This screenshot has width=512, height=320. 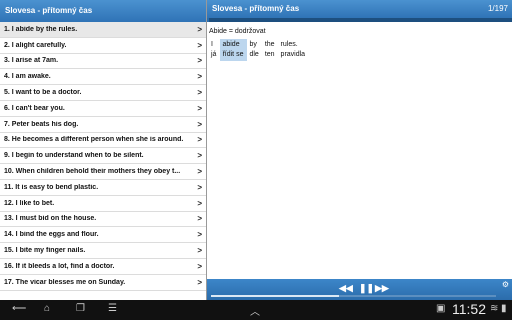 I want to click on list-item-label: 2. I alight carefully., so click(x=35, y=45).